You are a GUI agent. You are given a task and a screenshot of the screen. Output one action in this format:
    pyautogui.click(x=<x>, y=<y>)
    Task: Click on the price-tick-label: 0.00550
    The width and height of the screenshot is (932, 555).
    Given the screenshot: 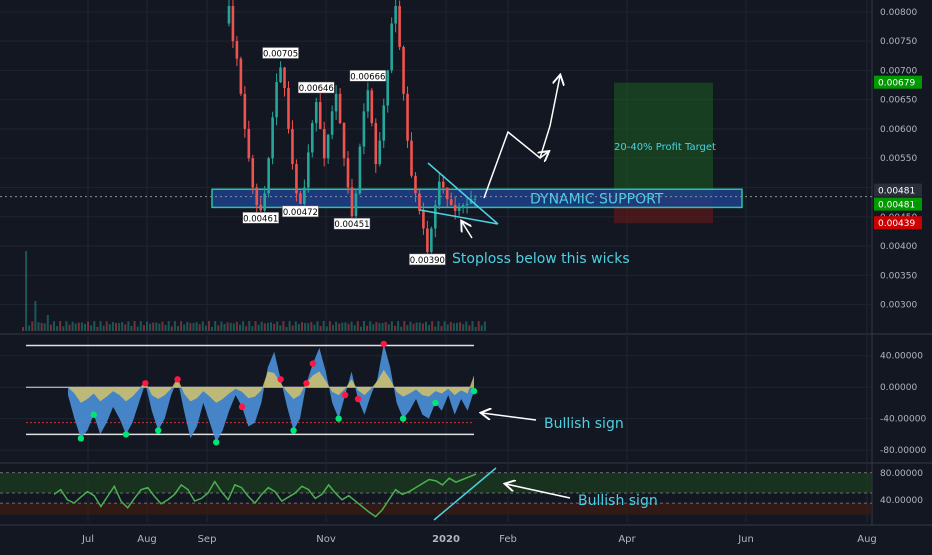 What is the action you would take?
    pyautogui.click(x=898, y=159)
    